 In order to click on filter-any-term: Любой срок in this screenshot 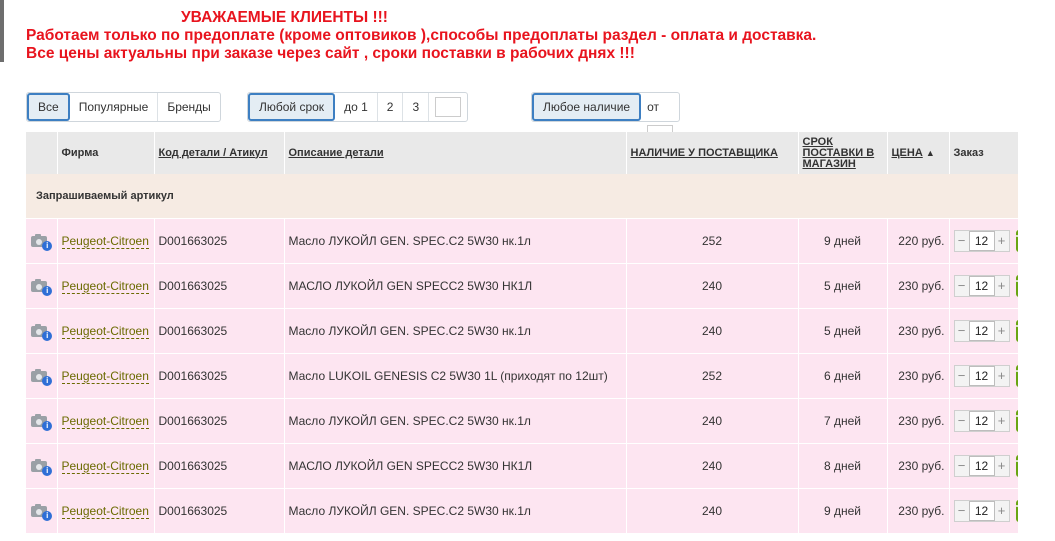, I will do `click(292, 107)`.